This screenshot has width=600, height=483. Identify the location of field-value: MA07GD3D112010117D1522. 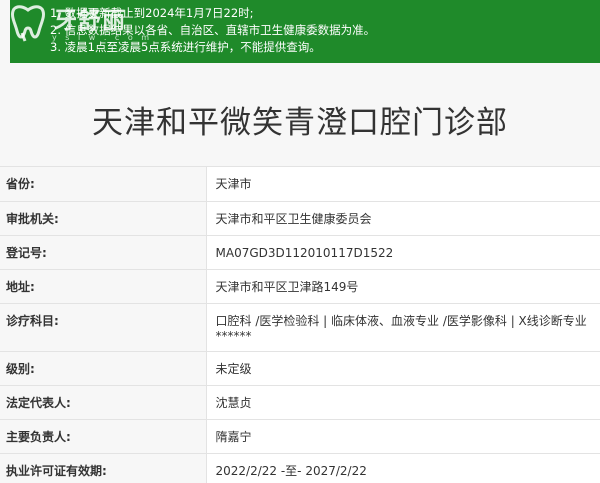
(403, 252).